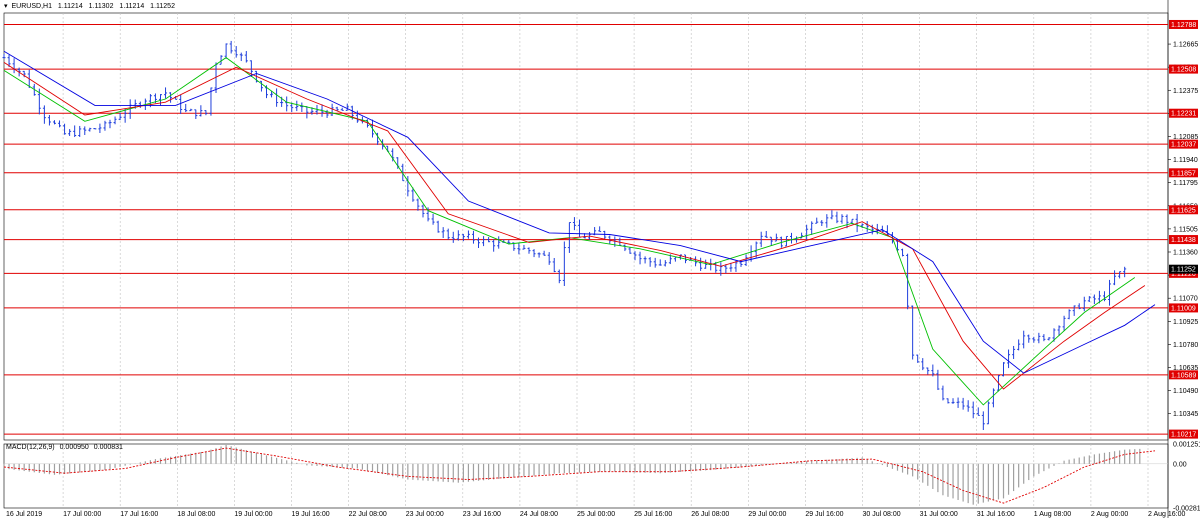 This screenshot has width=1200, height=528. What do you see at coordinates (1183, 70) in the screenshot?
I see `level-badge-label: 1.12508` at bounding box center [1183, 70].